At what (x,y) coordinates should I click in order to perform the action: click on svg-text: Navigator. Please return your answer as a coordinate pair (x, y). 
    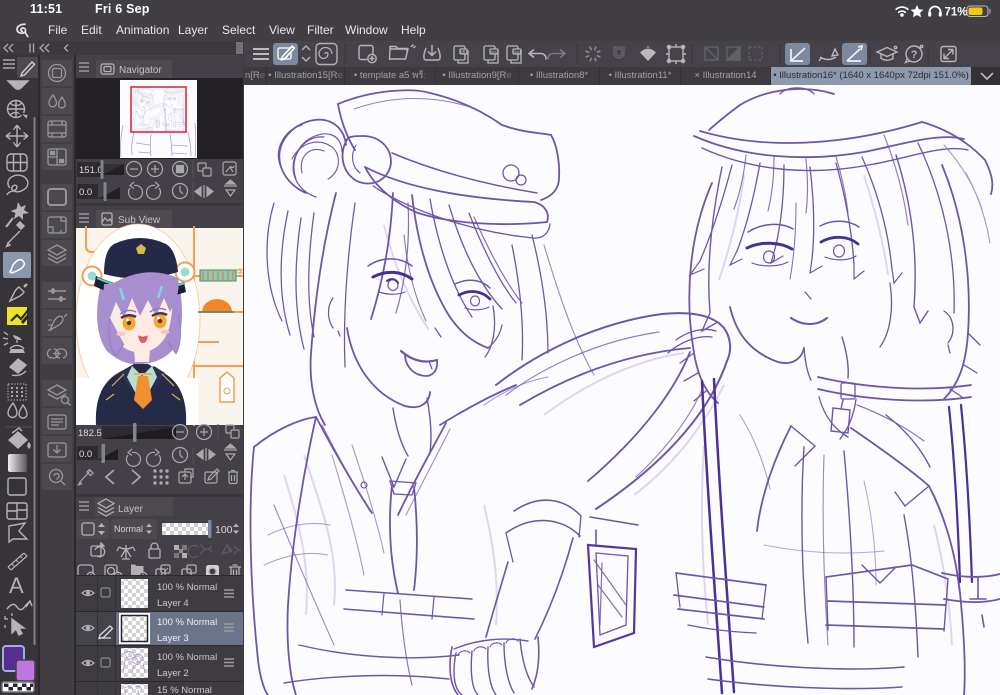
    Looking at the image, I should click on (140, 70).